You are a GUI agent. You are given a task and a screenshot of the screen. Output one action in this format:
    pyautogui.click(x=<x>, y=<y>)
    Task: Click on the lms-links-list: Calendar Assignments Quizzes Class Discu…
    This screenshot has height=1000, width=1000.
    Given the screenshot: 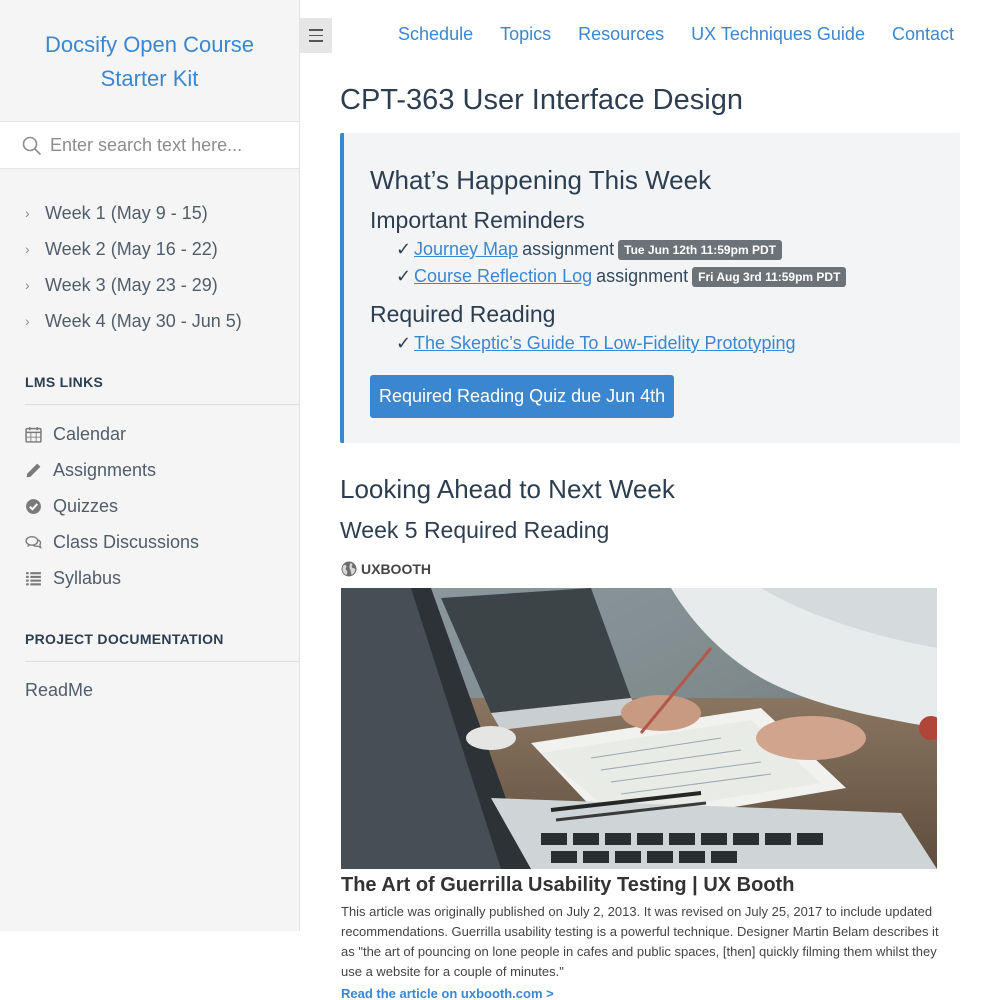 What is the action you would take?
    pyautogui.click(x=112, y=506)
    